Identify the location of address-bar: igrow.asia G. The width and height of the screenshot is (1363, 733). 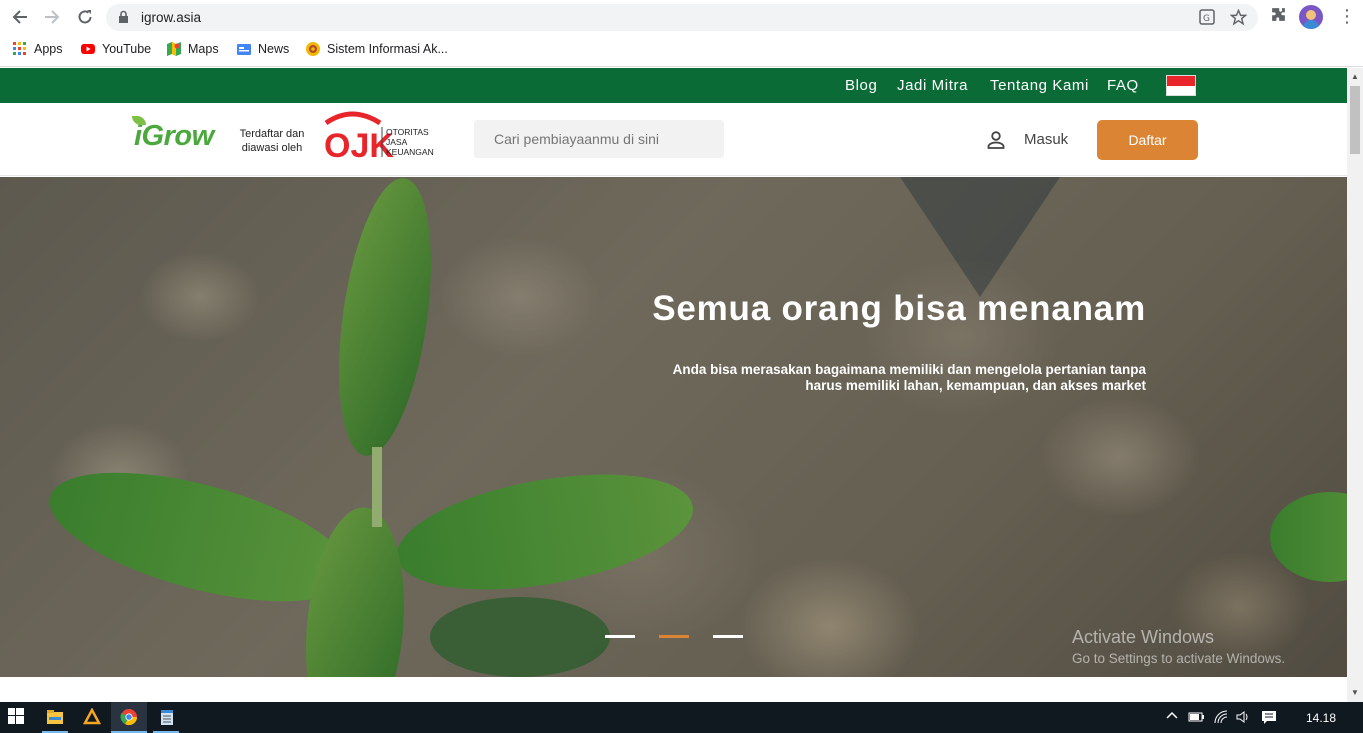
(682, 17).